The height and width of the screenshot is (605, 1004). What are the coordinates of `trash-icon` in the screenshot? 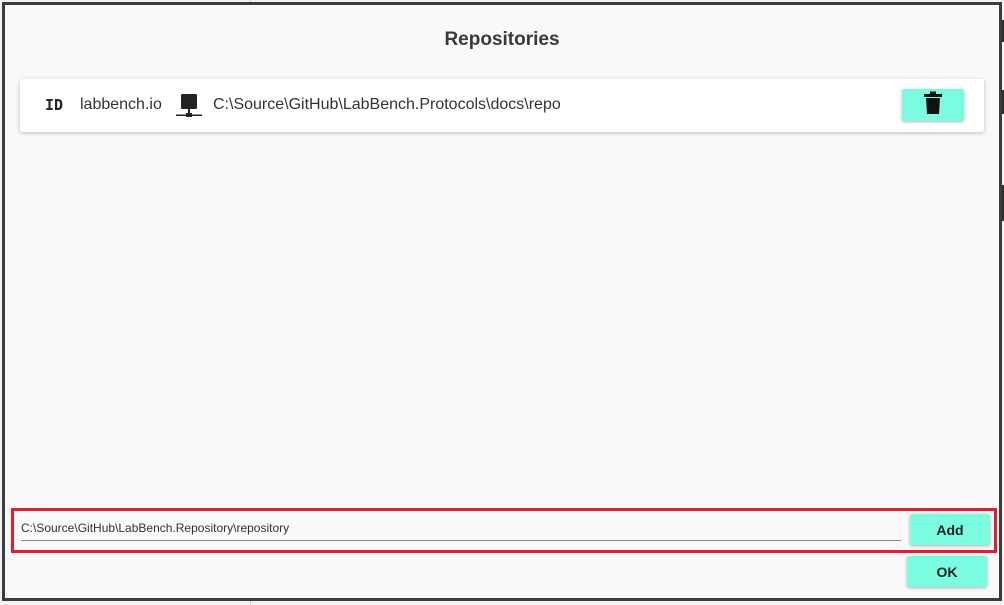 It's located at (933, 105).